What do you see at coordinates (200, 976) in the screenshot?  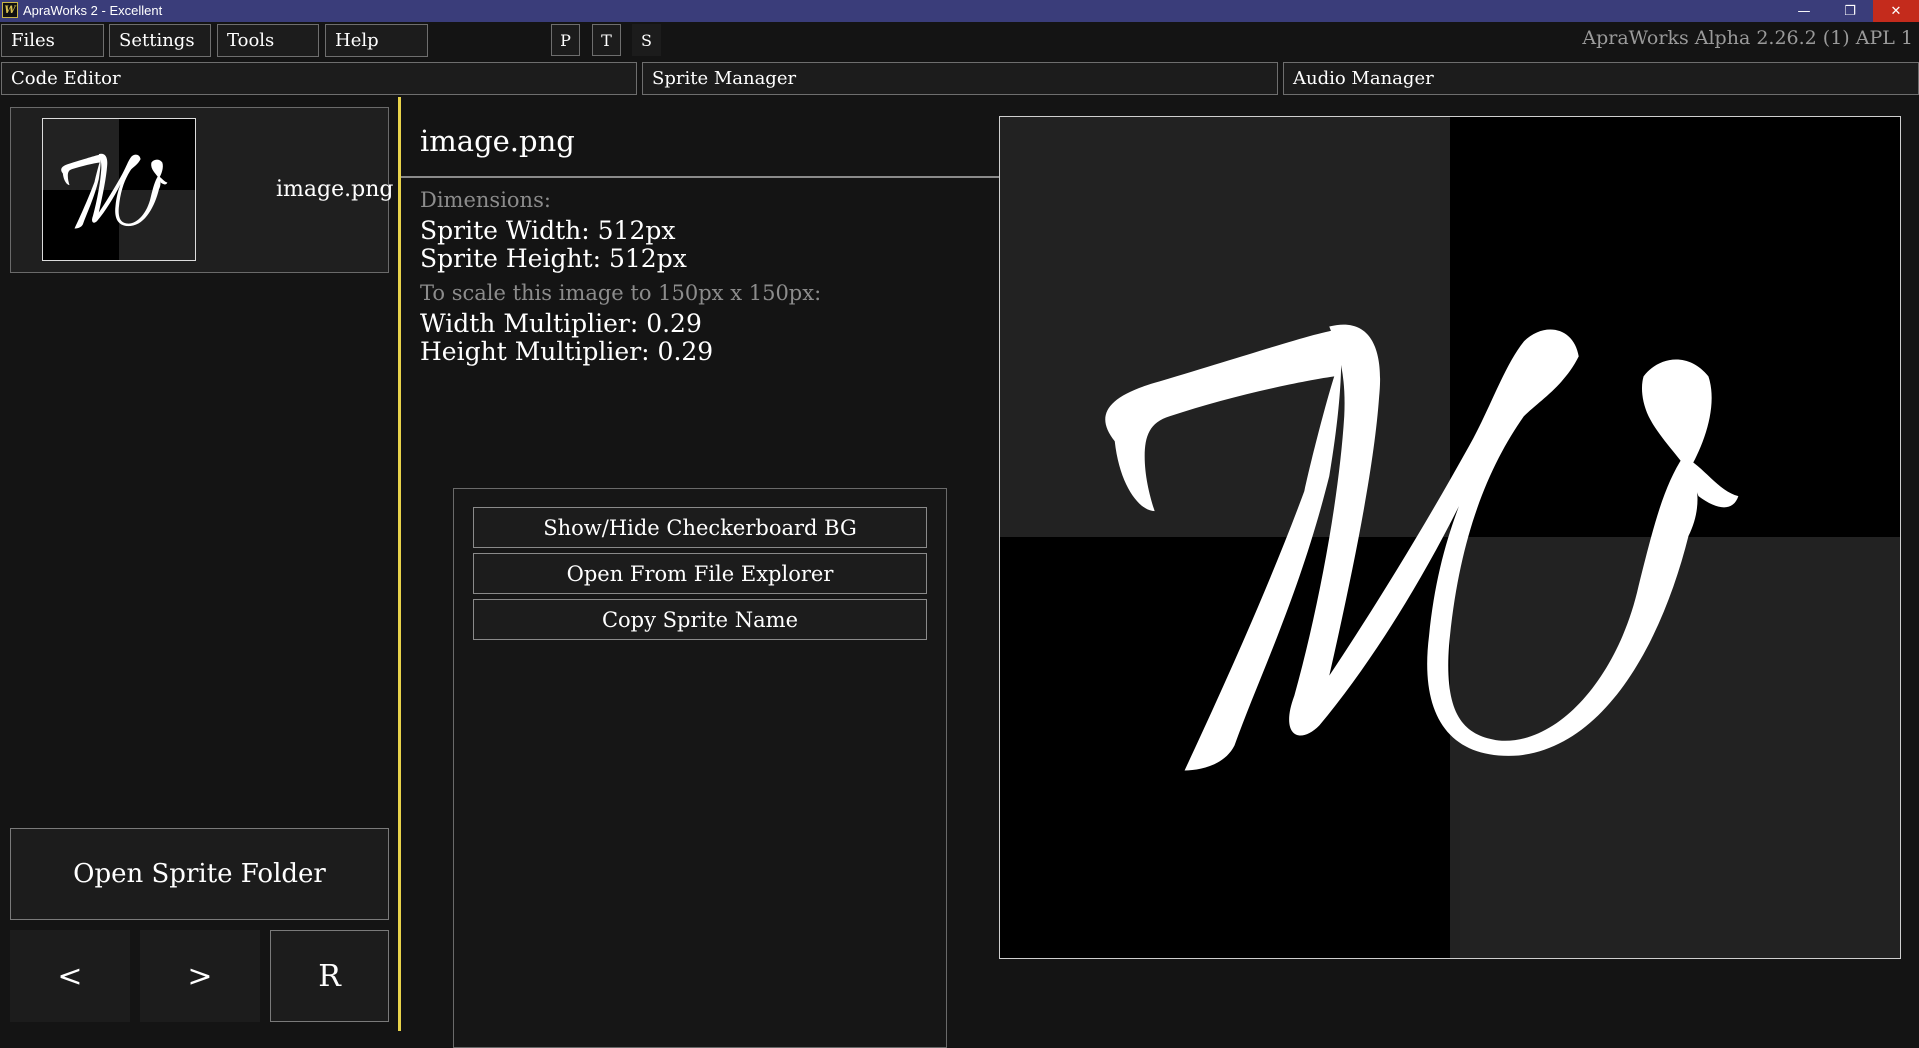 I see `next-sprite-button: >` at bounding box center [200, 976].